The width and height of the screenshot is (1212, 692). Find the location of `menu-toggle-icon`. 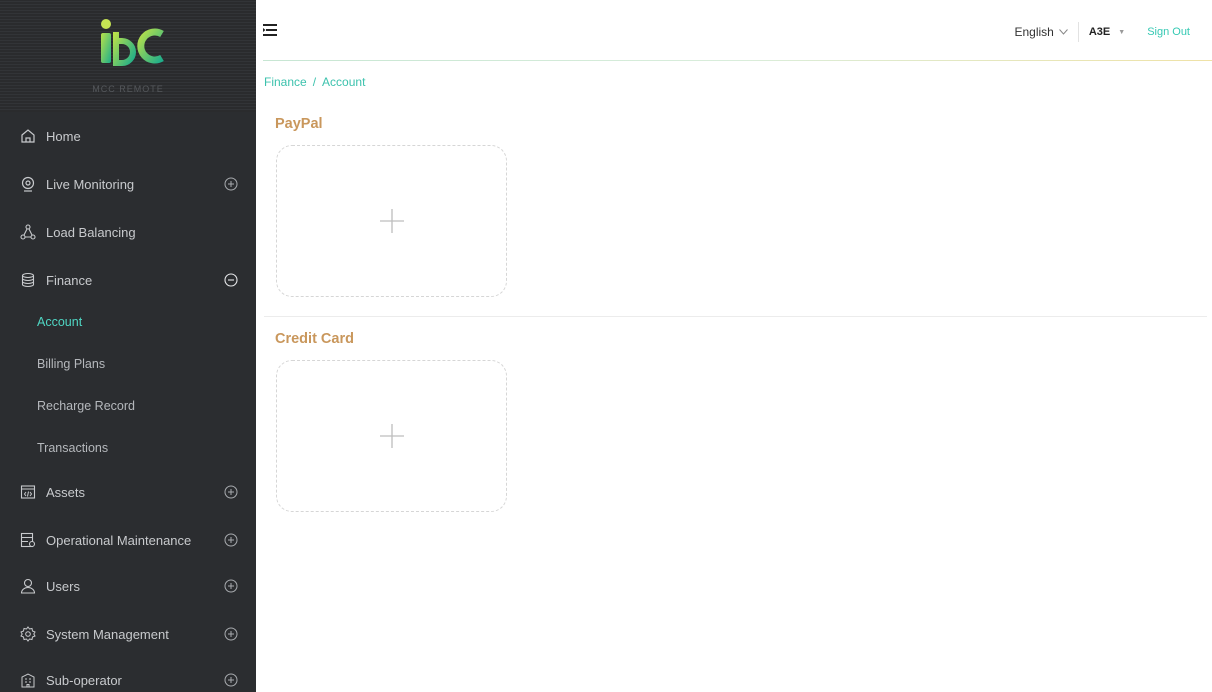

menu-toggle-icon is located at coordinates (270, 30).